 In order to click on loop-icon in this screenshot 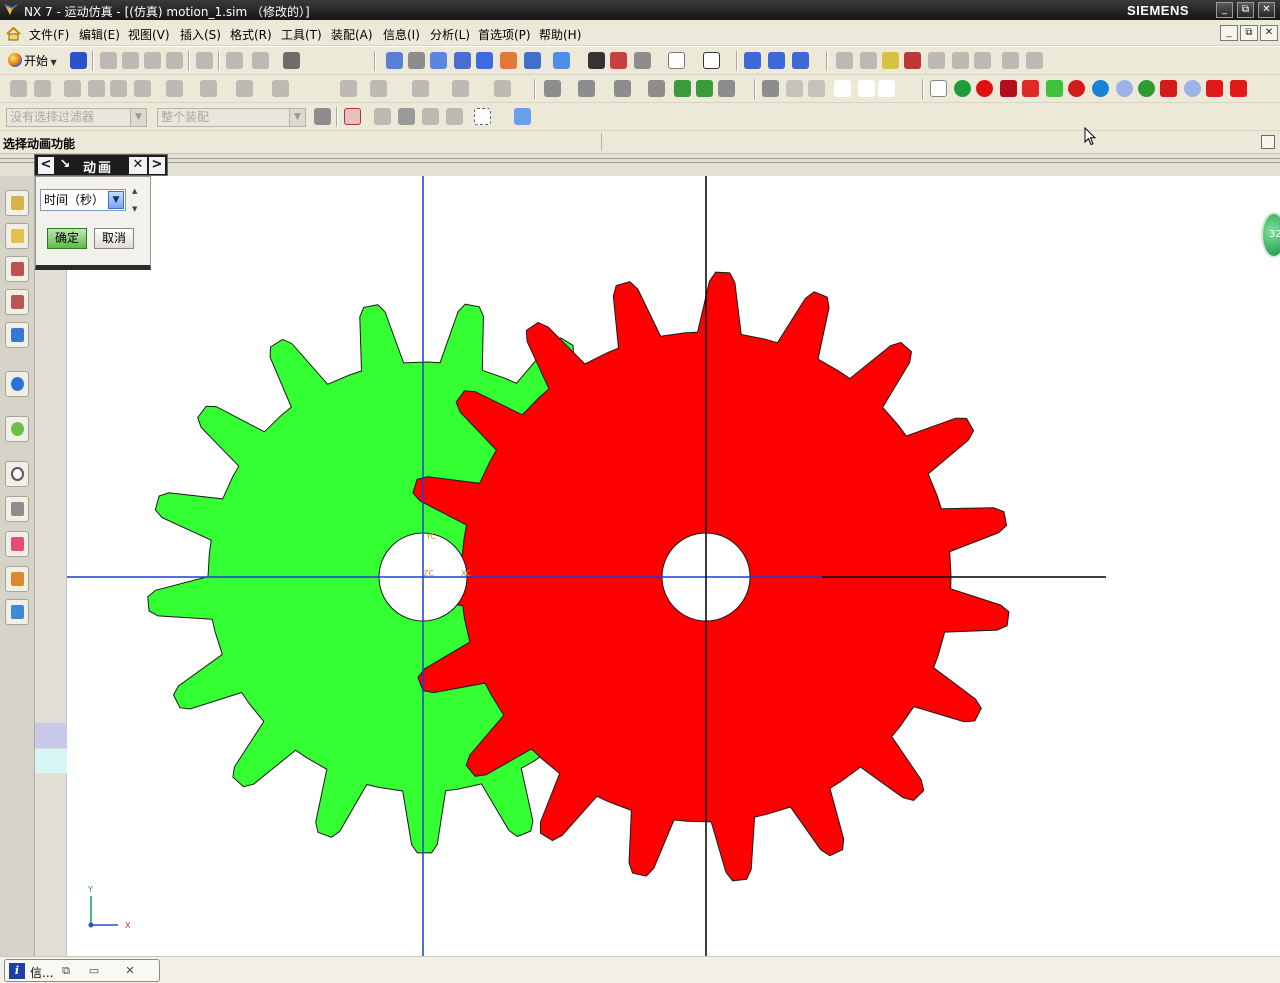, I will do `click(726, 88)`.